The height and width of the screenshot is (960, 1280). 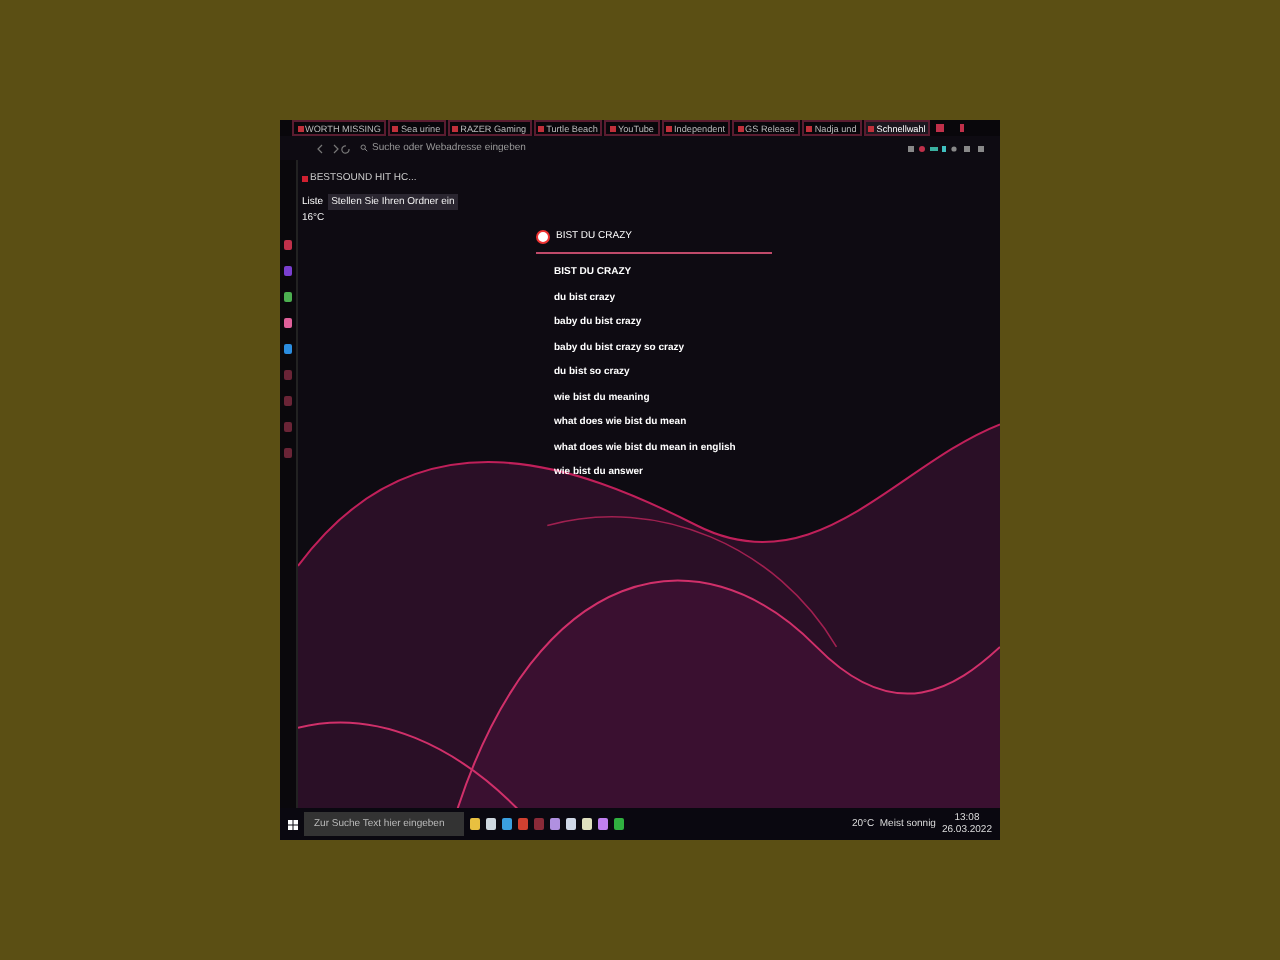 What do you see at coordinates (948, 148) in the screenshot?
I see `toolbar-icons-drawing` at bounding box center [948, 148].